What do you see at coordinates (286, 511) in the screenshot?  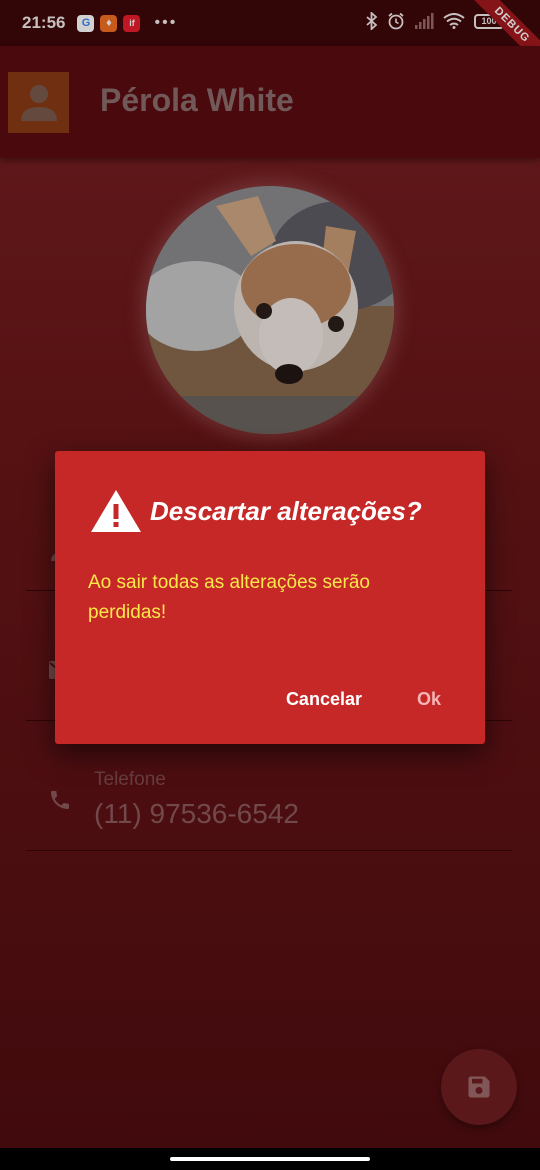 I see `dialog-title: Descartar alterações?` at bounding box center [286, 511].